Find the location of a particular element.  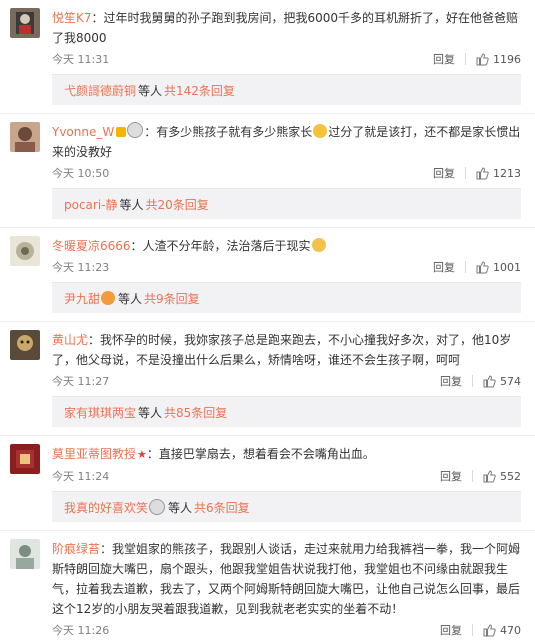

reply-summary: pocari-静 等人 共20条回复 is located at coordinates (286, 203).